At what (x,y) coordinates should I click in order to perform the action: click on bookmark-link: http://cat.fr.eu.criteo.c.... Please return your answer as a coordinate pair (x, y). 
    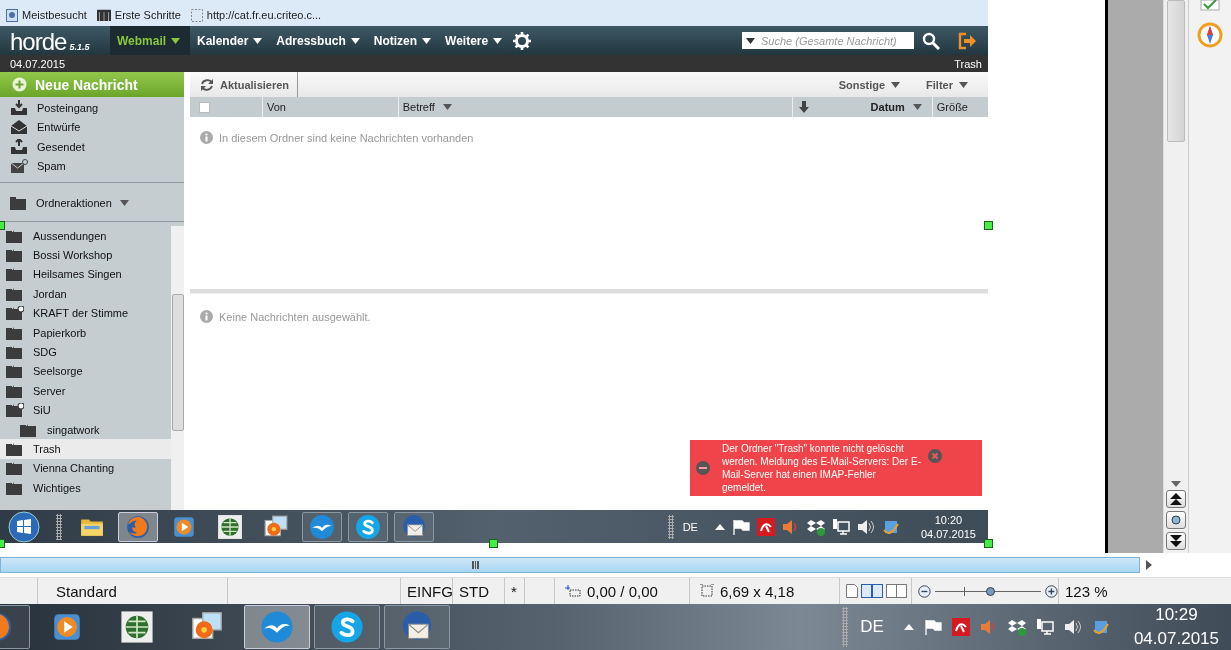
    Looking at the image, I should click on (256, 15).